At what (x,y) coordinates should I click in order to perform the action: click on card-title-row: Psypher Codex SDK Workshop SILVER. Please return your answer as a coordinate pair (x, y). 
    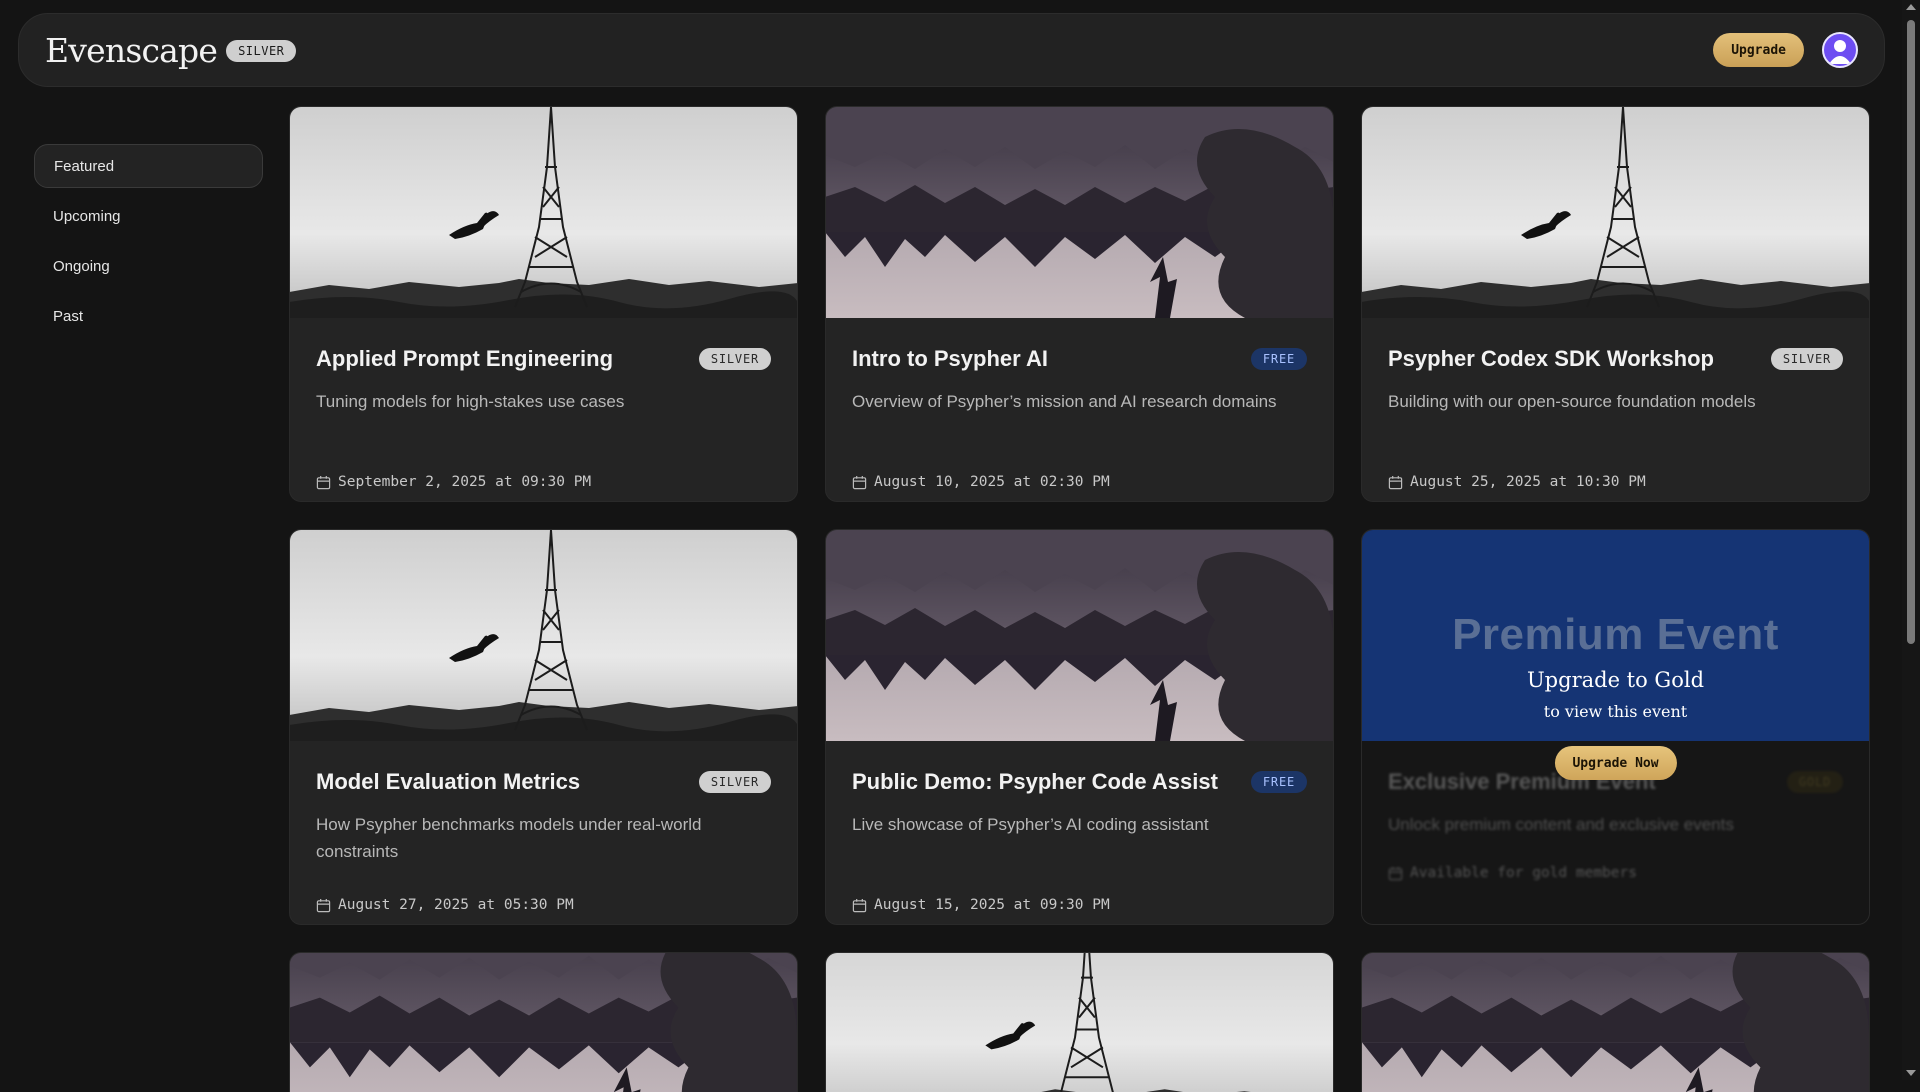
    Looking at the image, I should click on (1615, 359).